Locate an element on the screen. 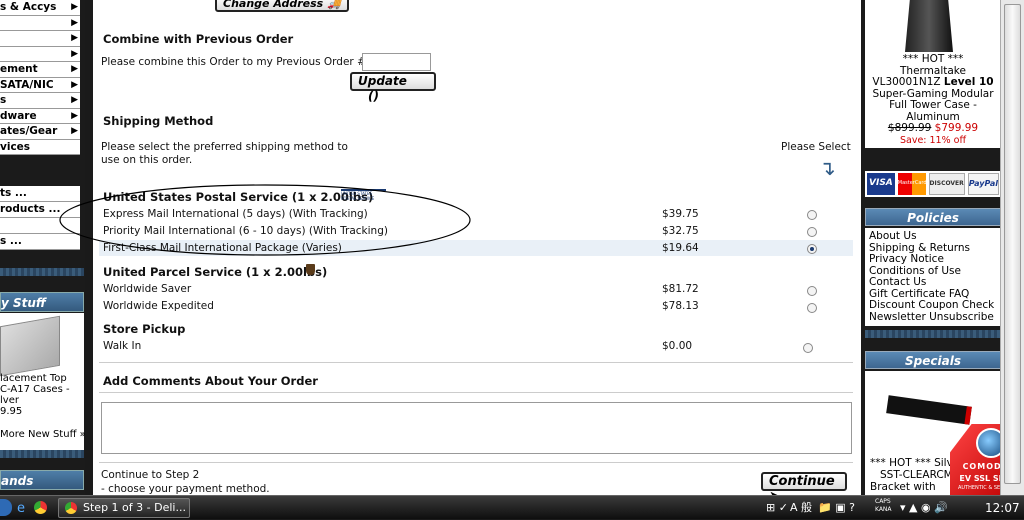 This screenshot has height=520, width=1024. category-item: dware ▶ is located at coordinates (40, 116).